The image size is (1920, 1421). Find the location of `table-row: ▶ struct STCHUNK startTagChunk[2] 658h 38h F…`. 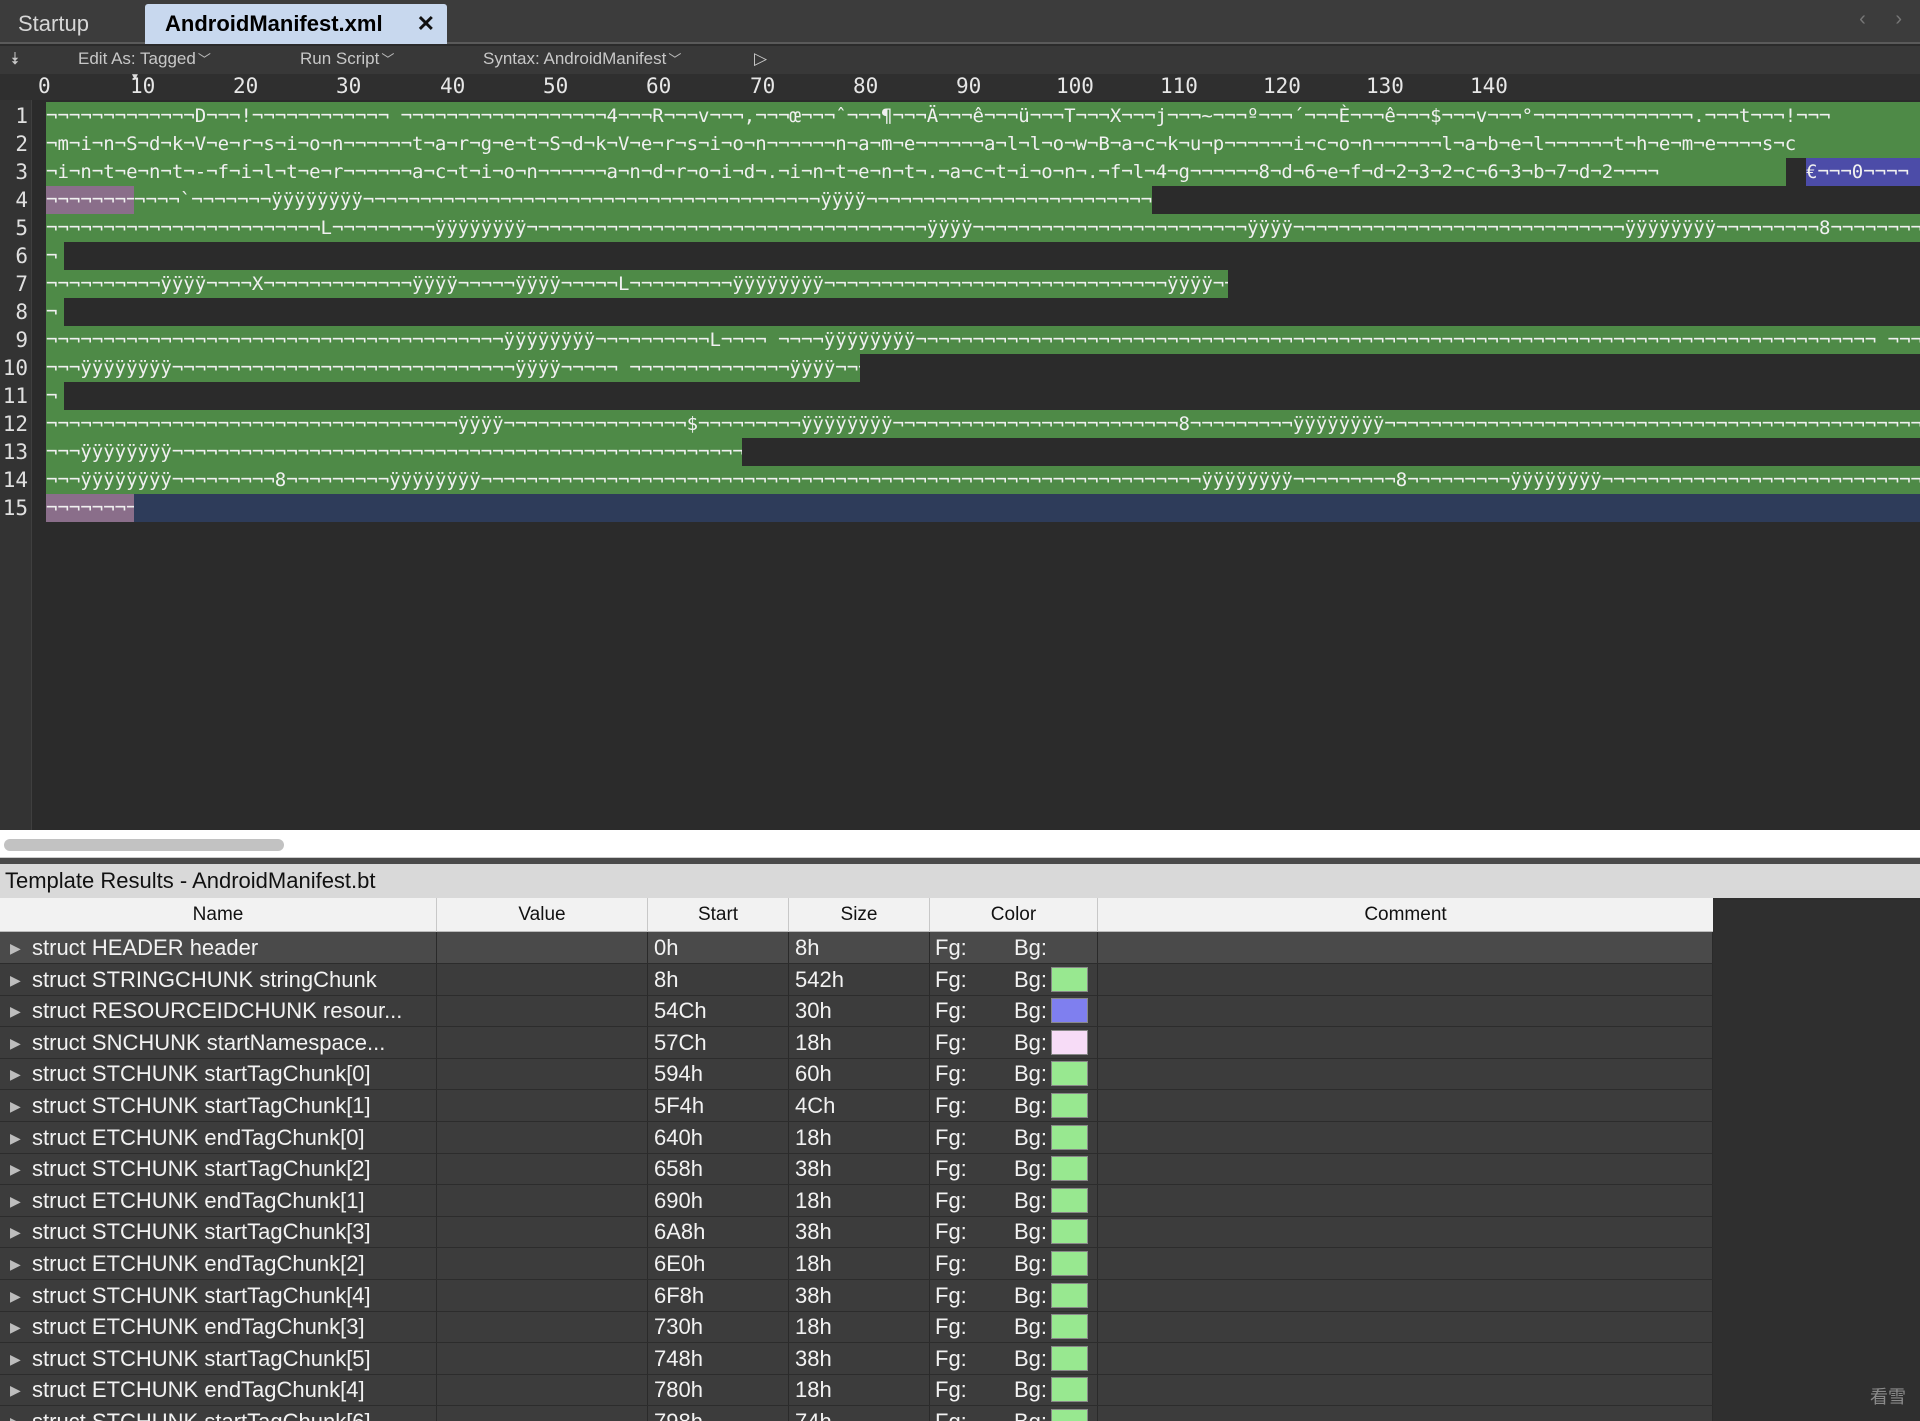

table-row: ▶ struct STCHUNK startTagChunk[2] 658h 38h F… is located at coordinates (856, 1169).